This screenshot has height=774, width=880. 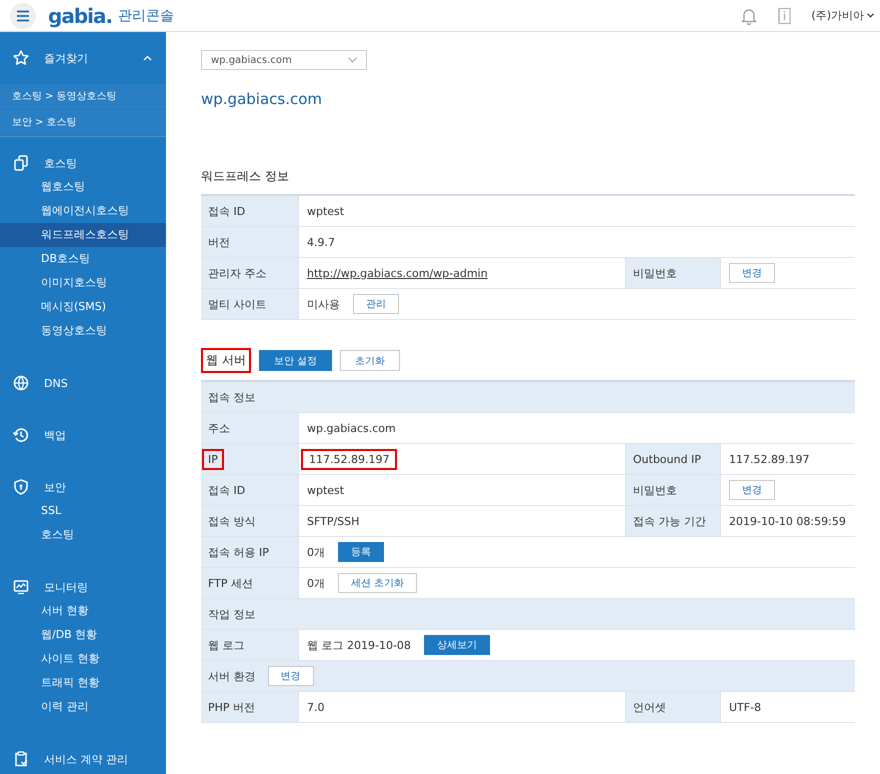 What do you see at coordinates (83, 283) in the screenshot?
I see `sidebar-item: 이미지호스팅` at bounding box center [83, 283].